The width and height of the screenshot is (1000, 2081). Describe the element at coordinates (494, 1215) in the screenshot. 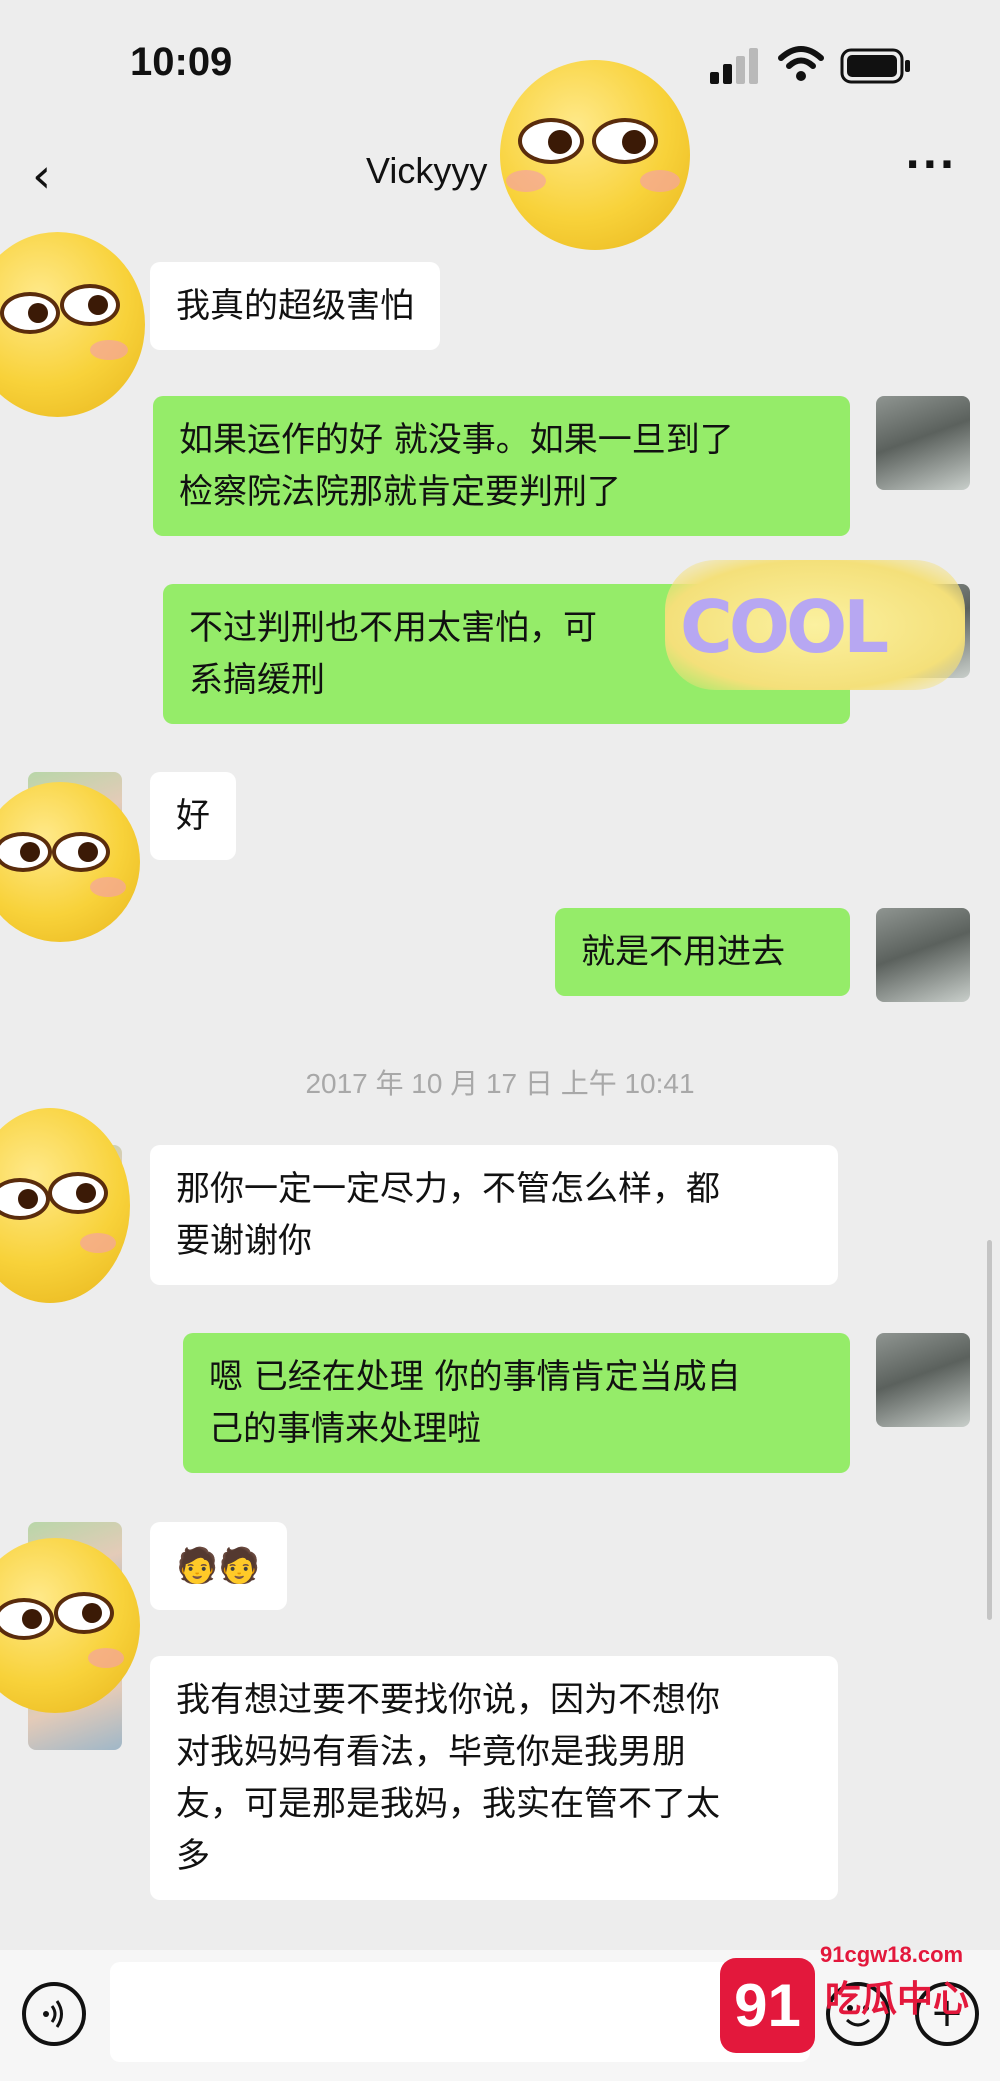

I see `message-bubble-left: 那你一定一定尽力，不管怎么样，都 要谢谢你` at that location.